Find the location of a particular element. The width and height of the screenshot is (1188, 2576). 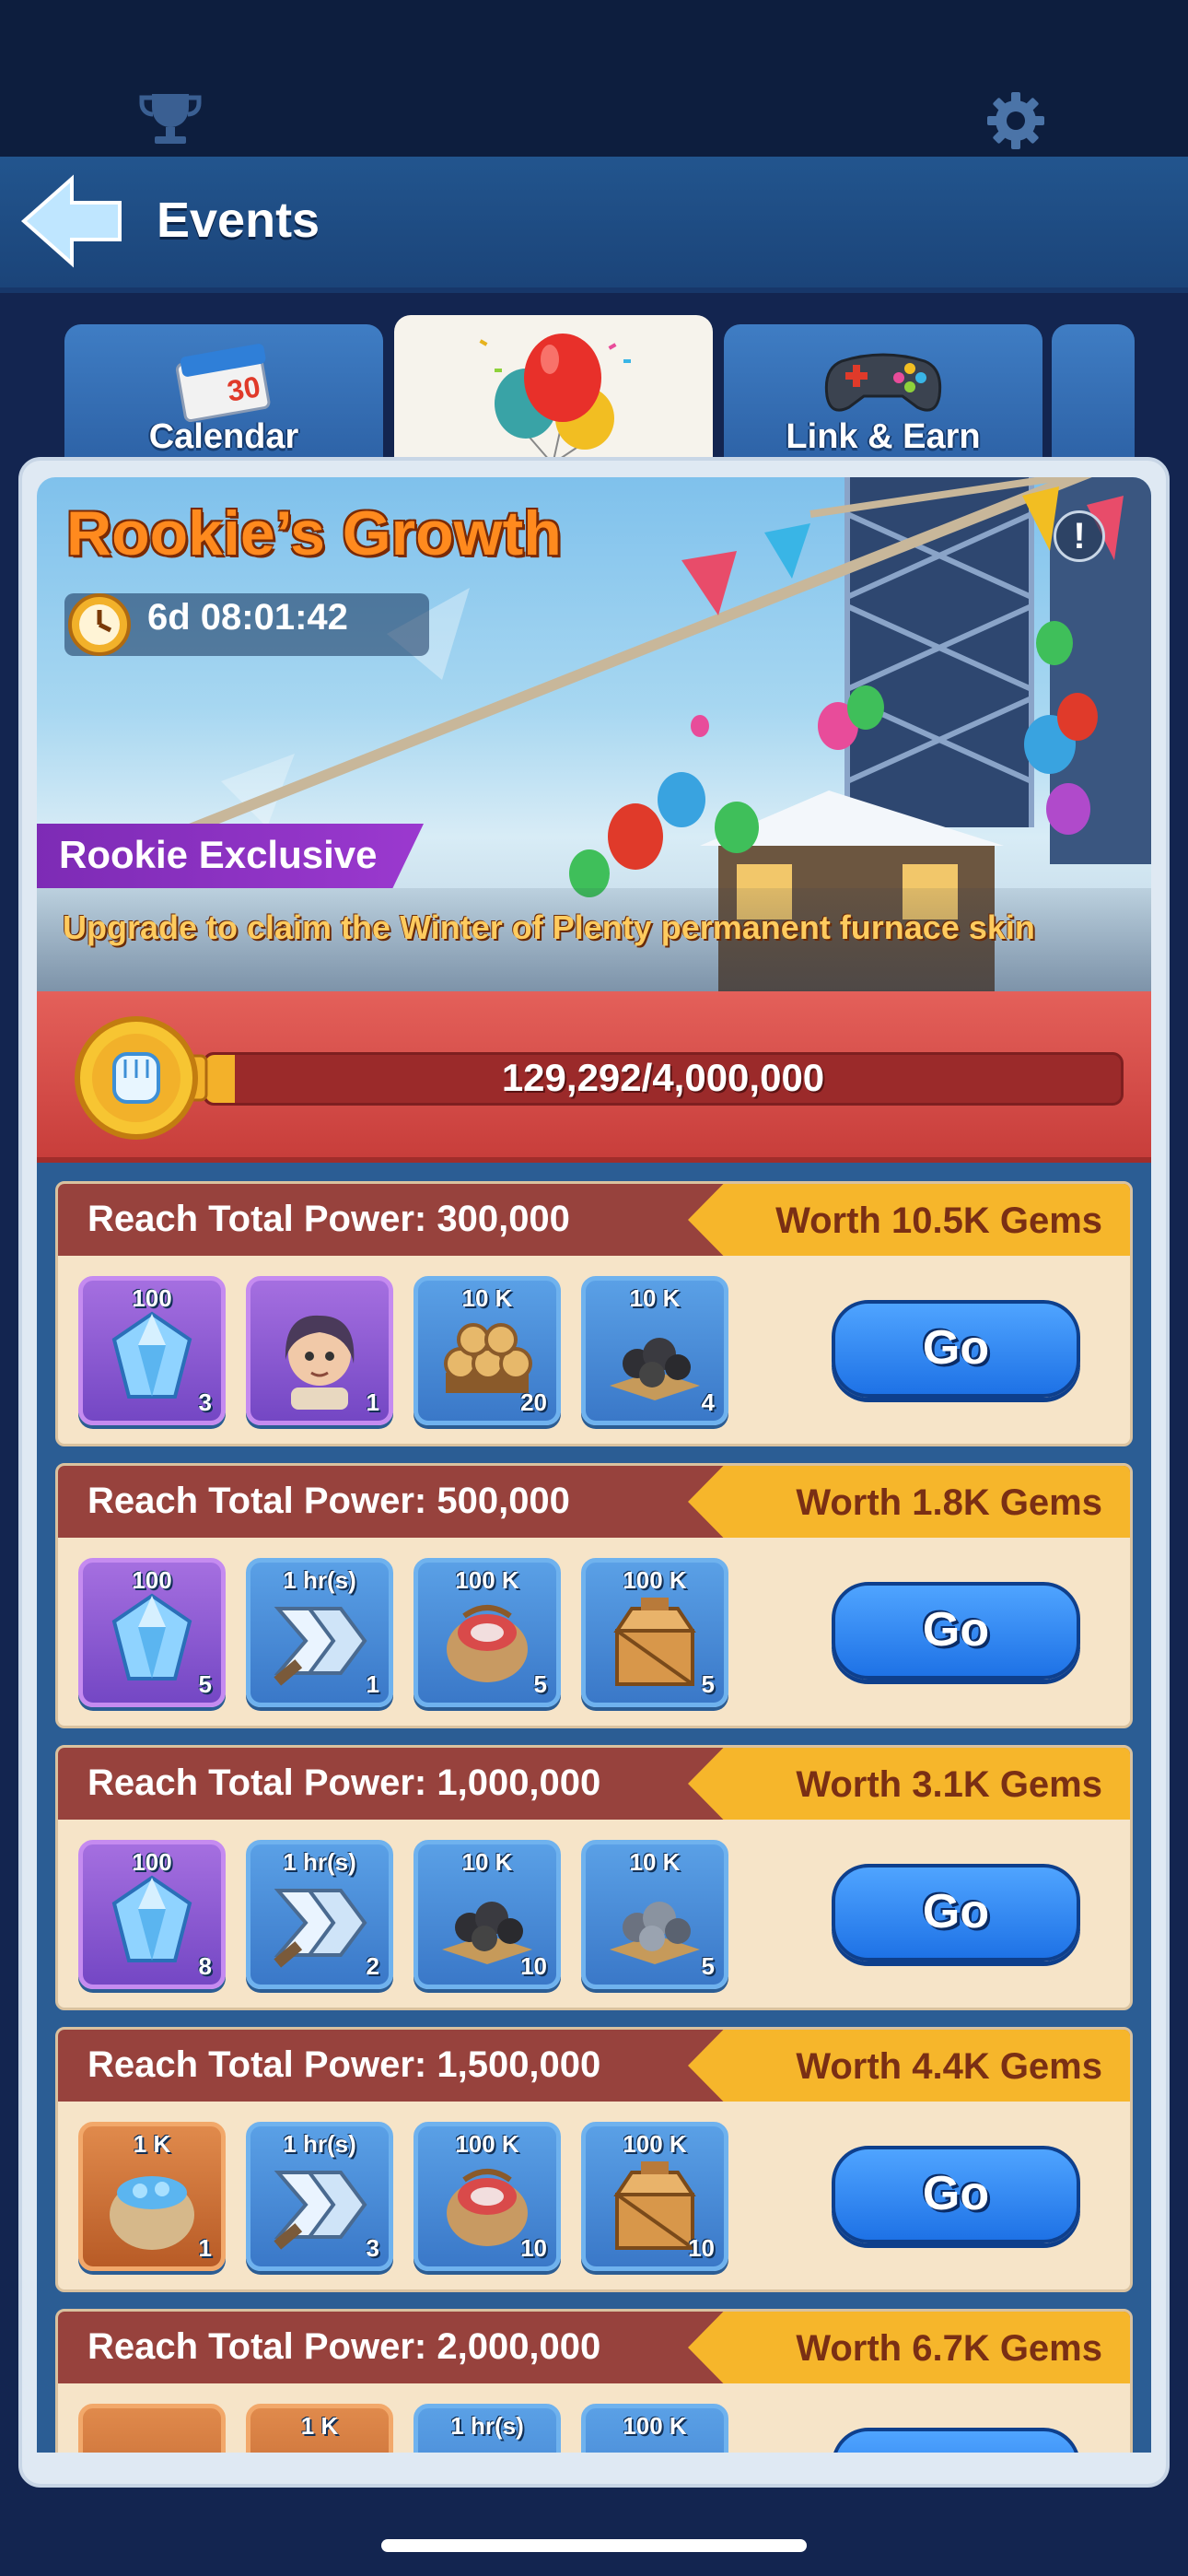

event-timer: 6d 08:01:42 is located at coordinates (247, 617).